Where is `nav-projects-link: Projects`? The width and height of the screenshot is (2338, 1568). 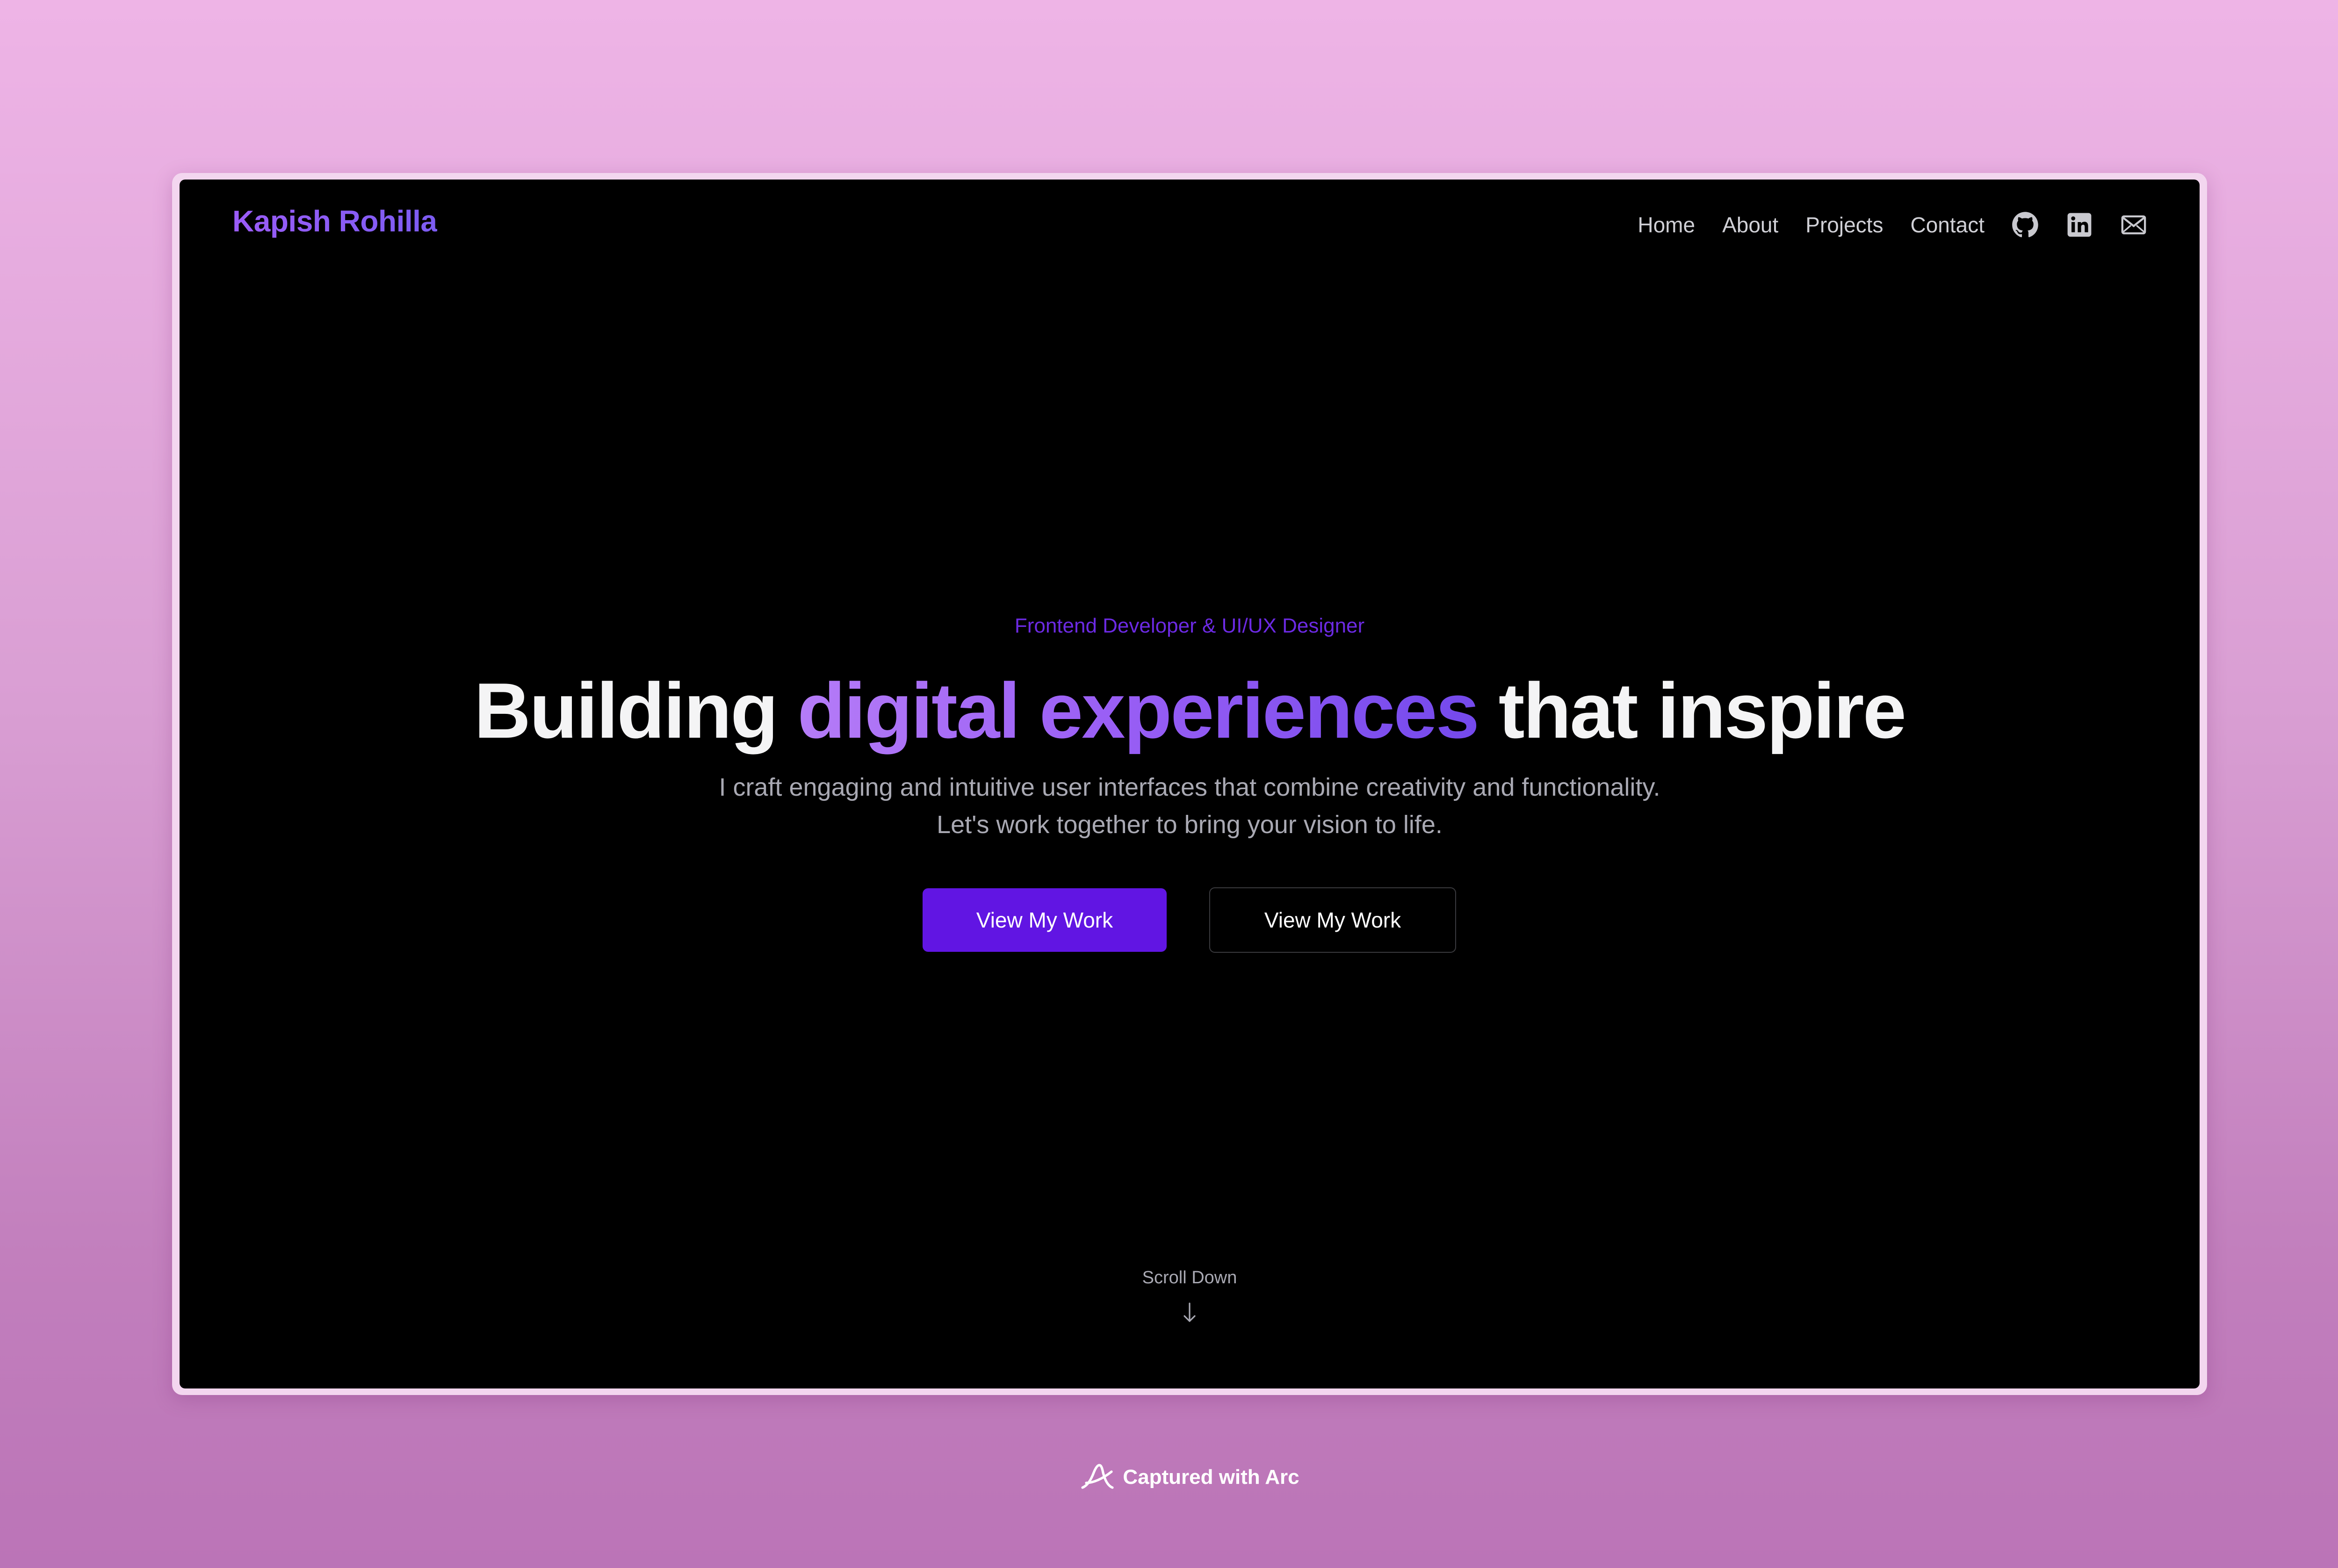
nav-projects-link: Projects is located at coordinates (1844, 224).